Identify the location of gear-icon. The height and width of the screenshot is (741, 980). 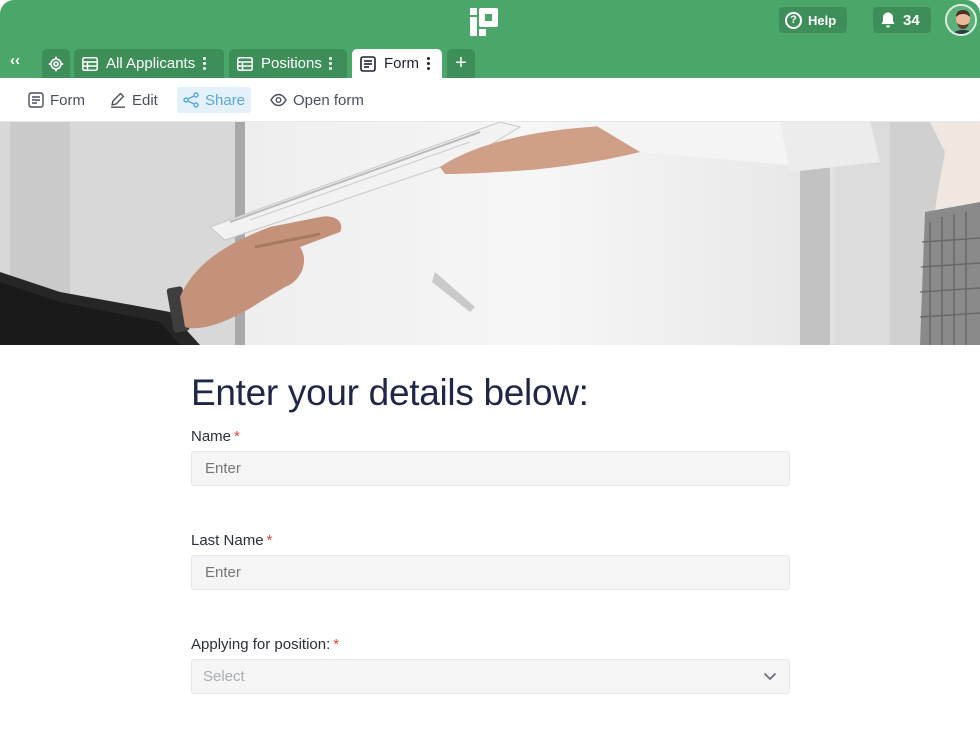
(56, 63).